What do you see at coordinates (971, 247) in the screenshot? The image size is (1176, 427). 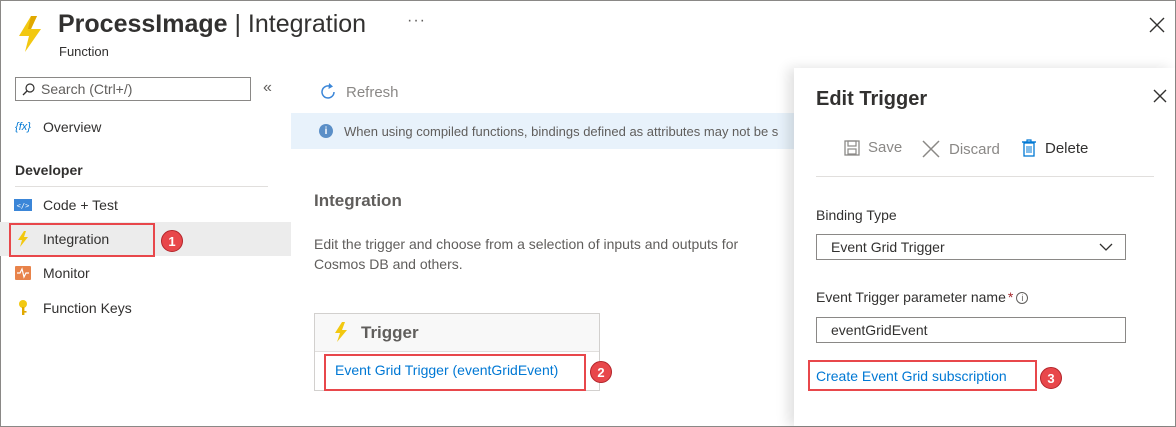 I see `binding-type-dropdown: Event Grid Trigger` at bounding box center [971, 247].